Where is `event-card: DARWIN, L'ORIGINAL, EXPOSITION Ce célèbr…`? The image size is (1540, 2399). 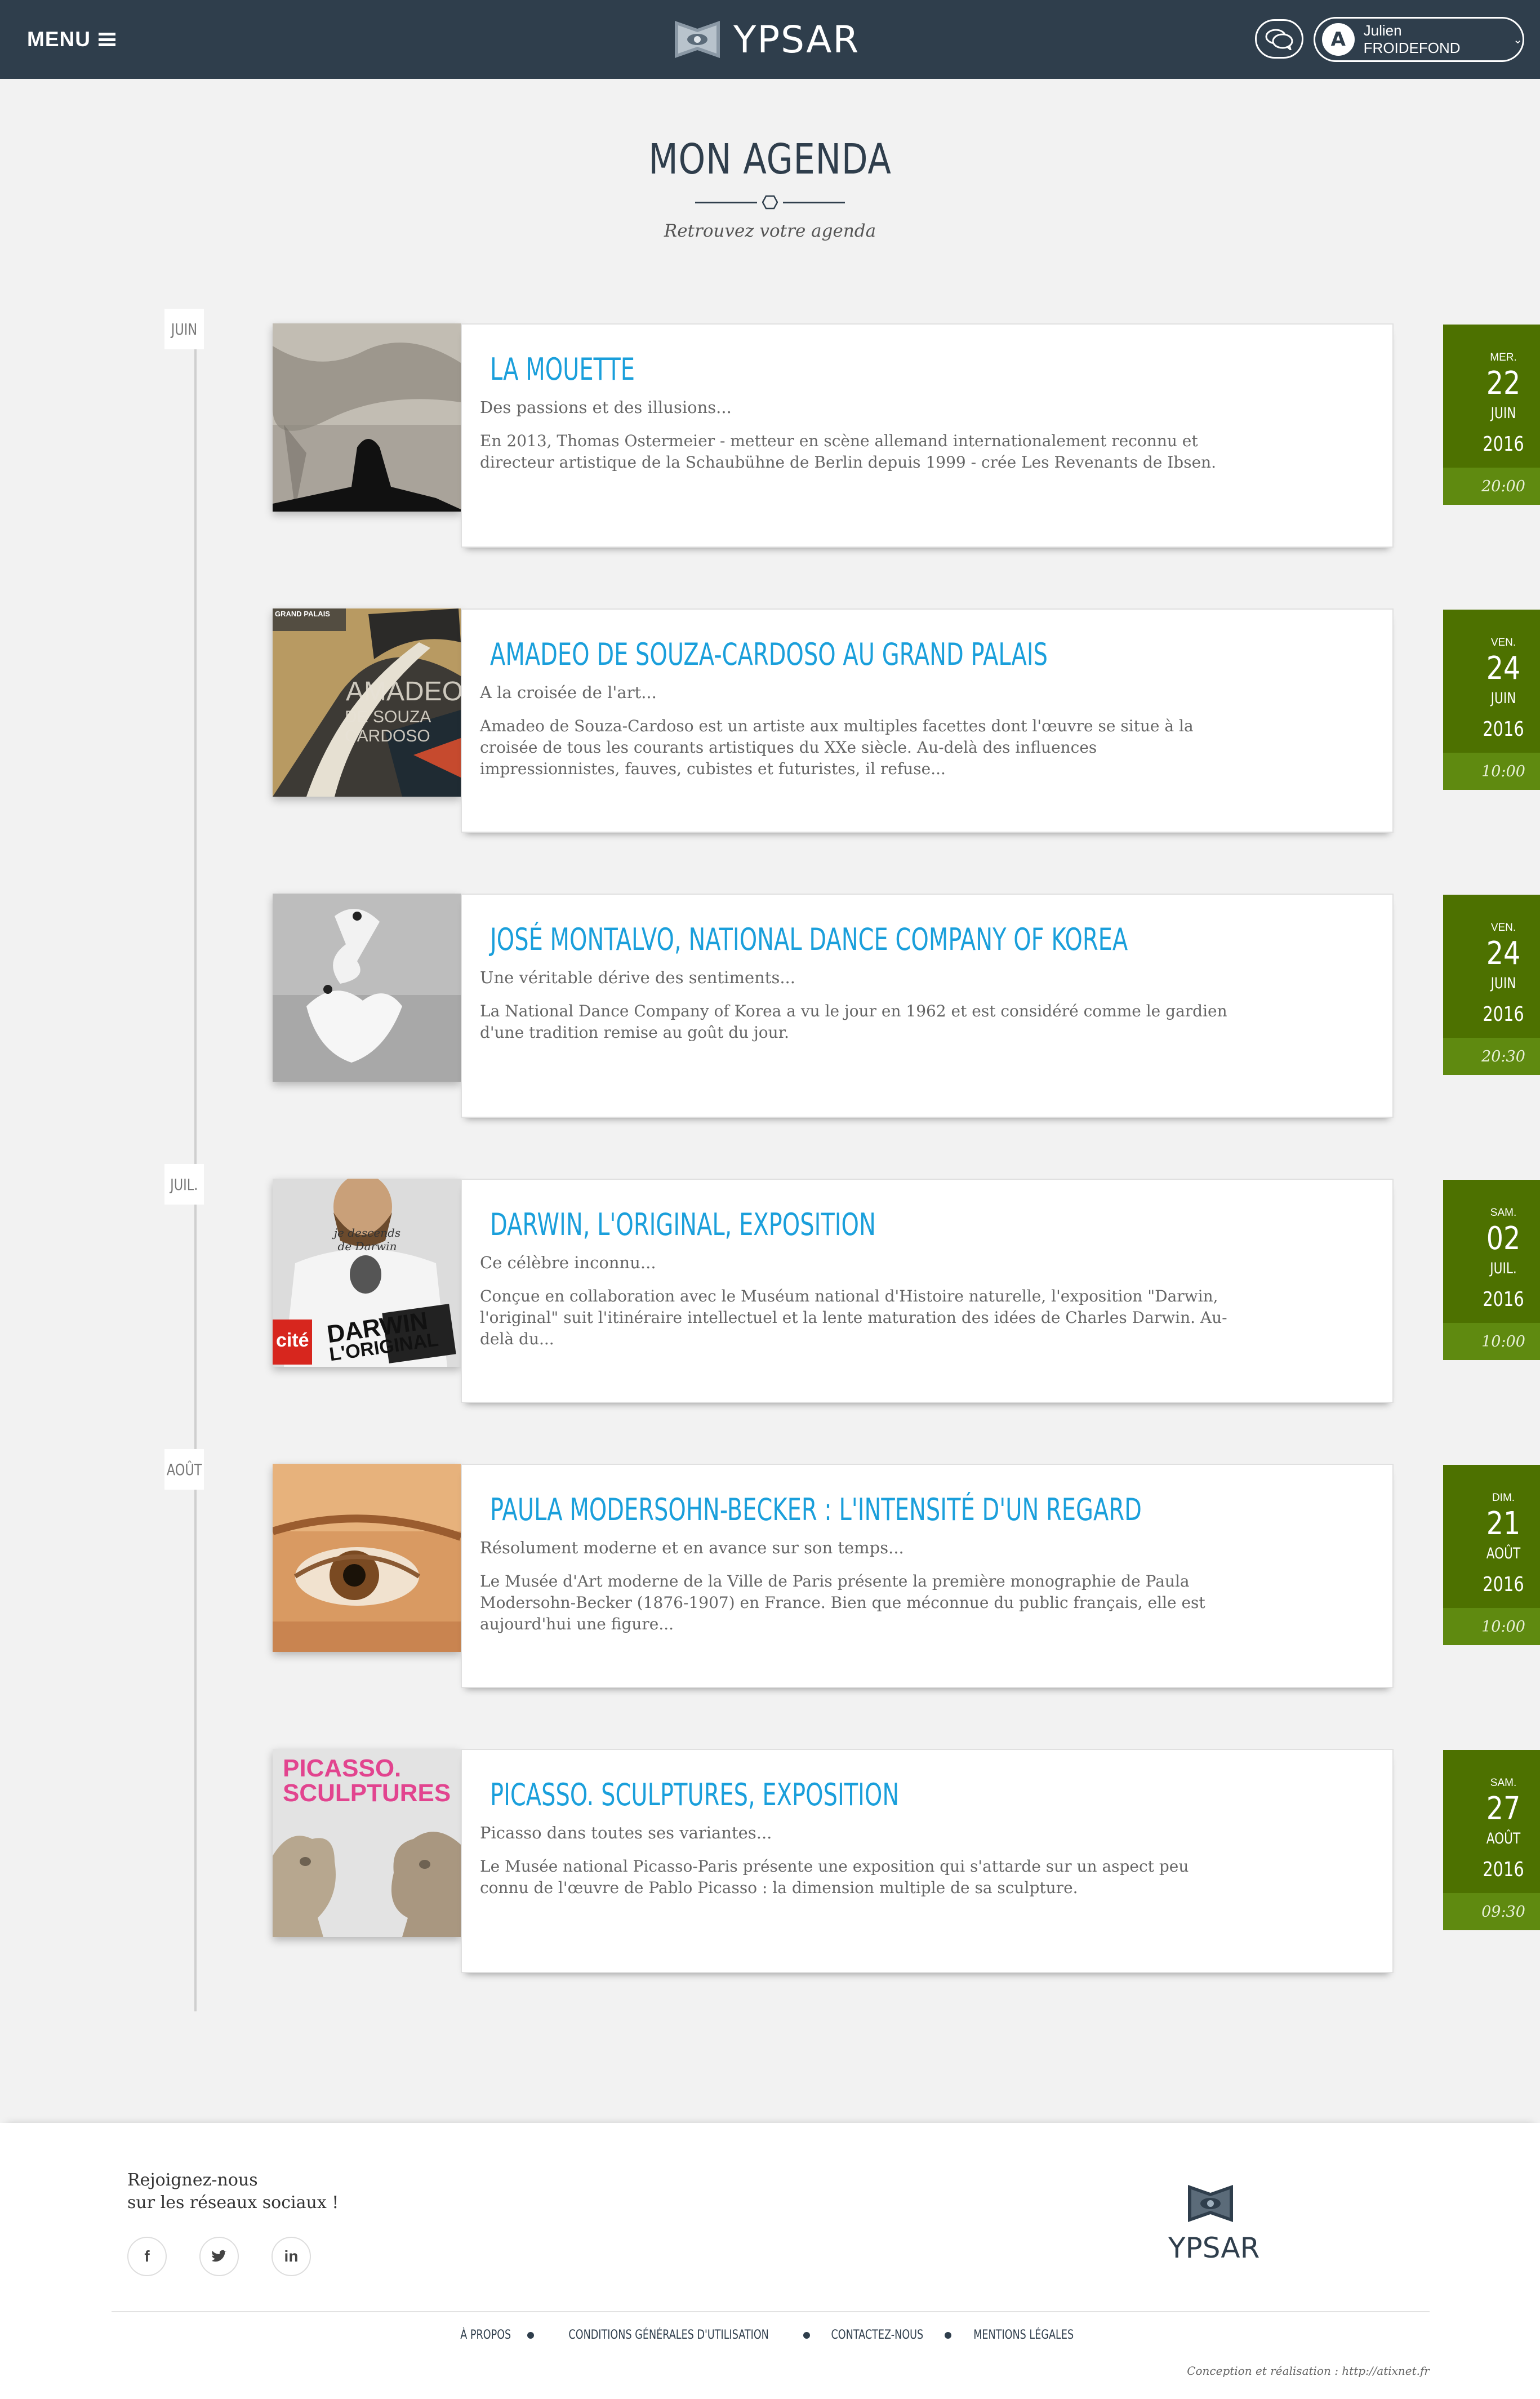
event-card: DARWIN, L'ORIGINAL, EXPOSITION Ce célèbr… is located at coordinates (1001, 1291).